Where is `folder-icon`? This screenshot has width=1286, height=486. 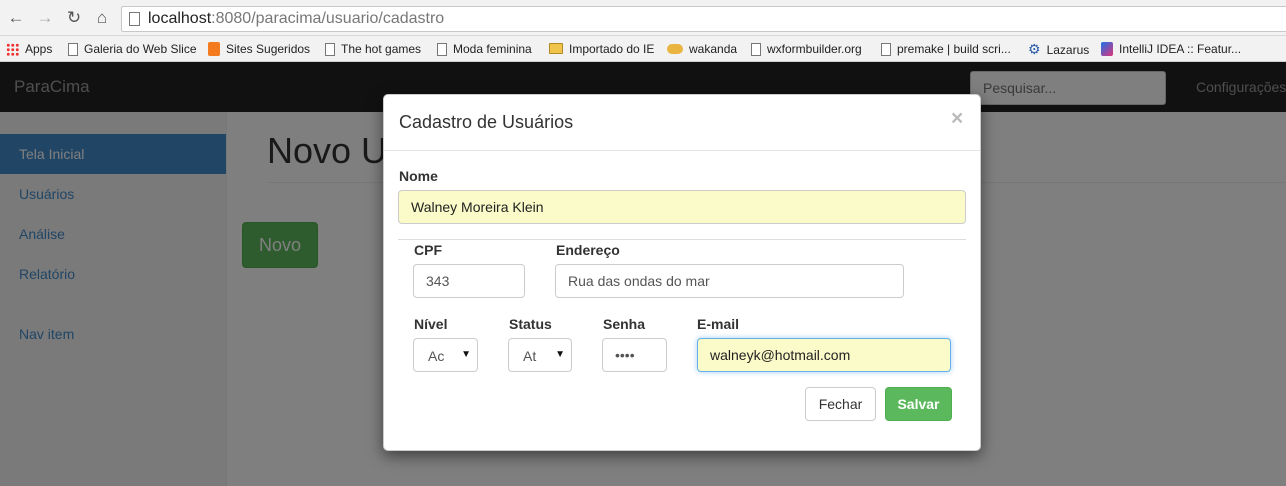
folder-icon is located at coordinates (556, 48).